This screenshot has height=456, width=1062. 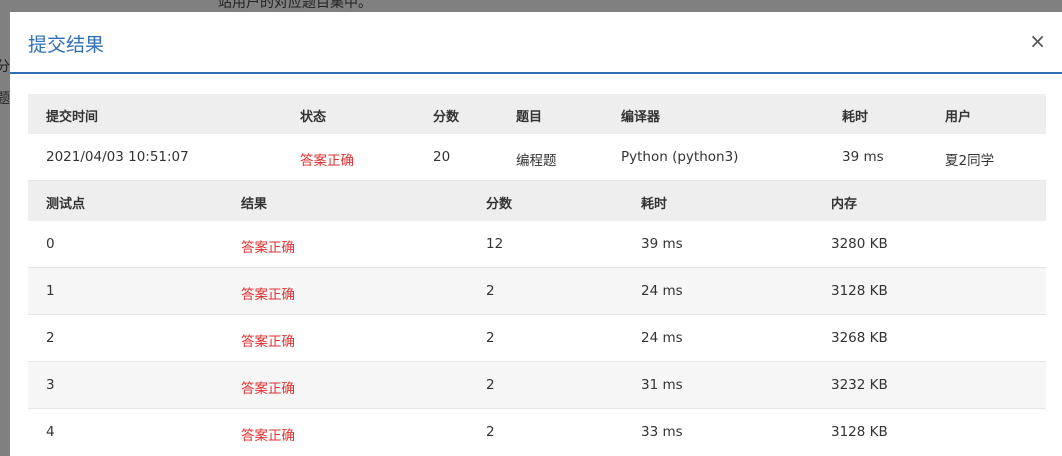 I want to click on test-id: 2, so click(x=50, y=338).